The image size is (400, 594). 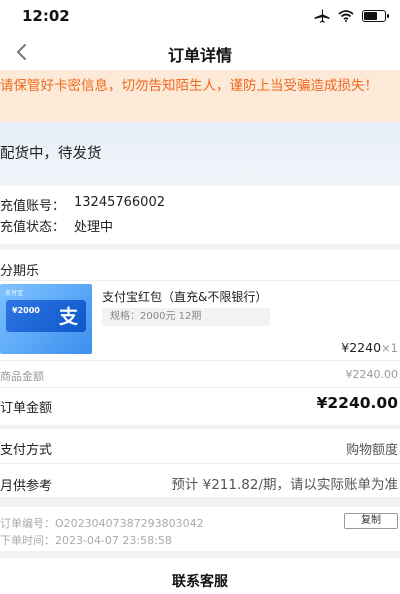 I want to click on product-title: 支付宝红包（直充&不限银行）, so click(x=184, y=296).